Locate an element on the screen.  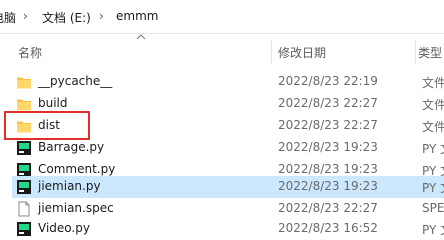
file-date-modified: 2022/8/23 22:19 is located at coordinates (328, 81).